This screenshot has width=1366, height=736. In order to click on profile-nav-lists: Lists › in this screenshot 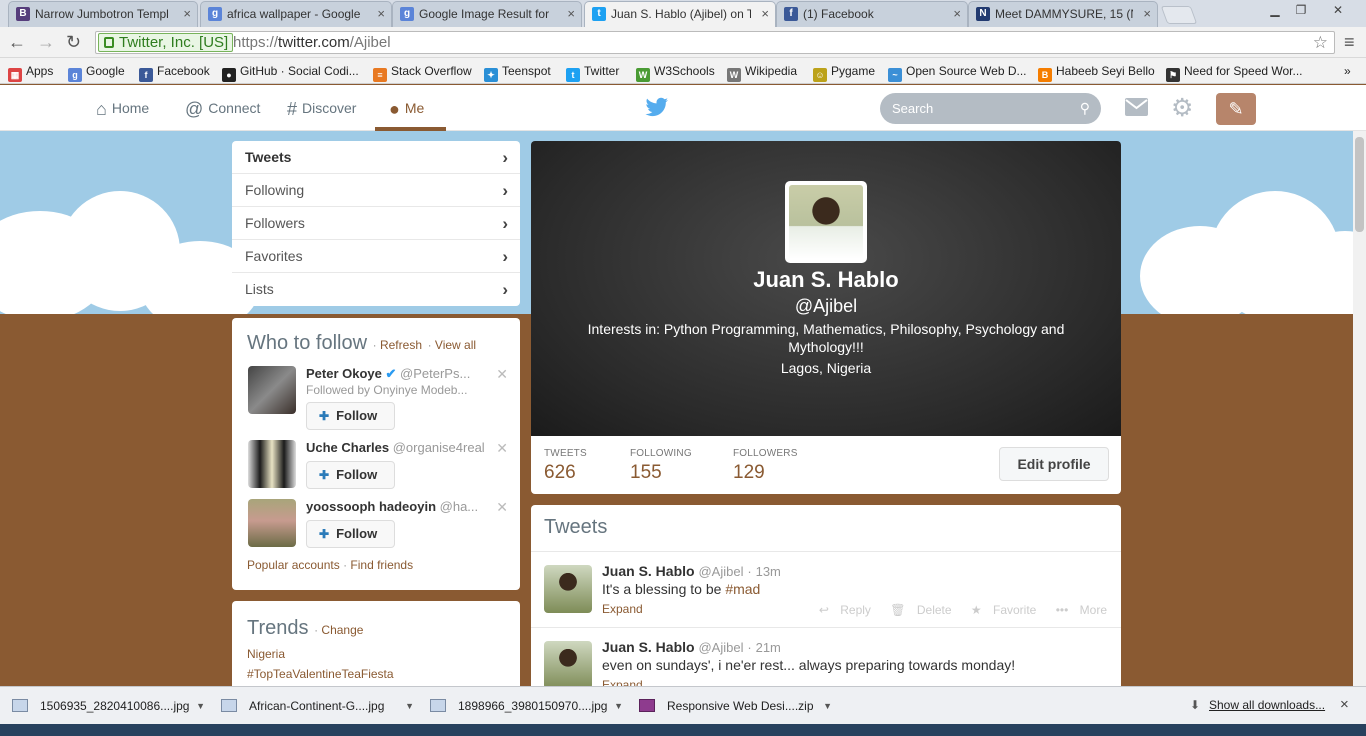, I will do `click(376, 289)`.